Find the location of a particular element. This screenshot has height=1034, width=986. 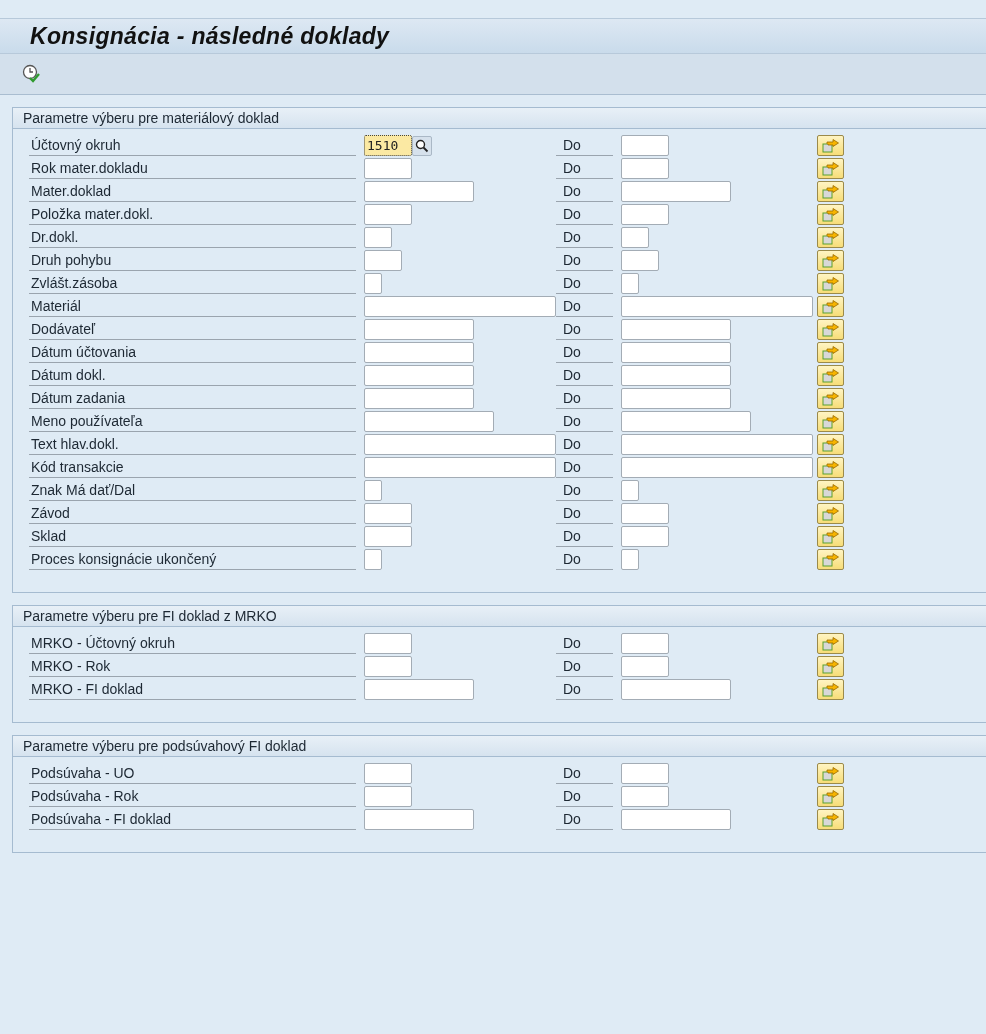

value-help-button is located at coordinates (422, 145).